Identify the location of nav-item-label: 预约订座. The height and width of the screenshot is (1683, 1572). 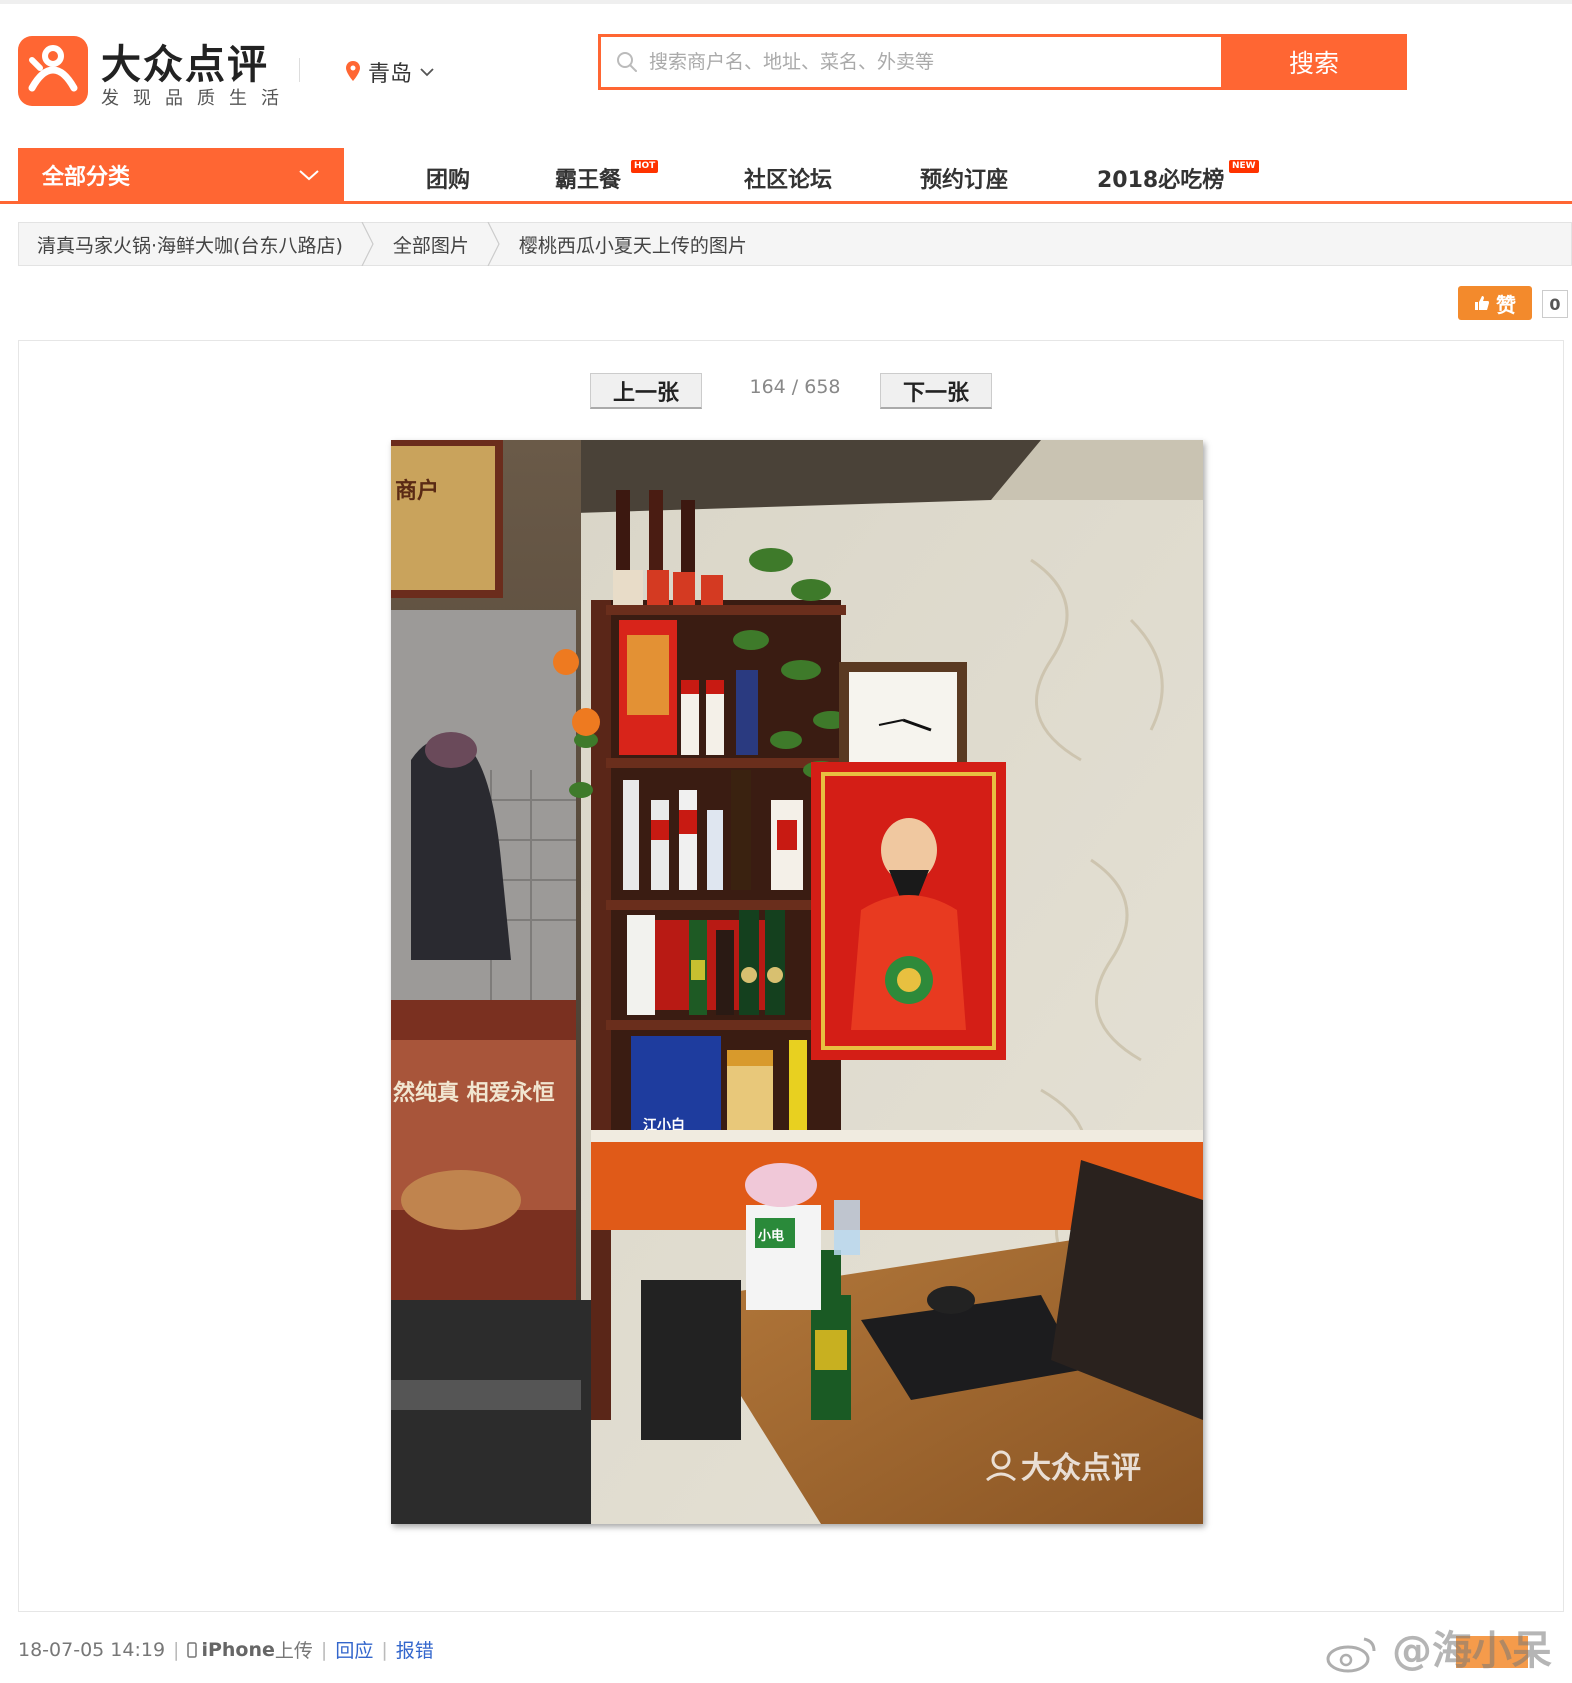
(964, 180).